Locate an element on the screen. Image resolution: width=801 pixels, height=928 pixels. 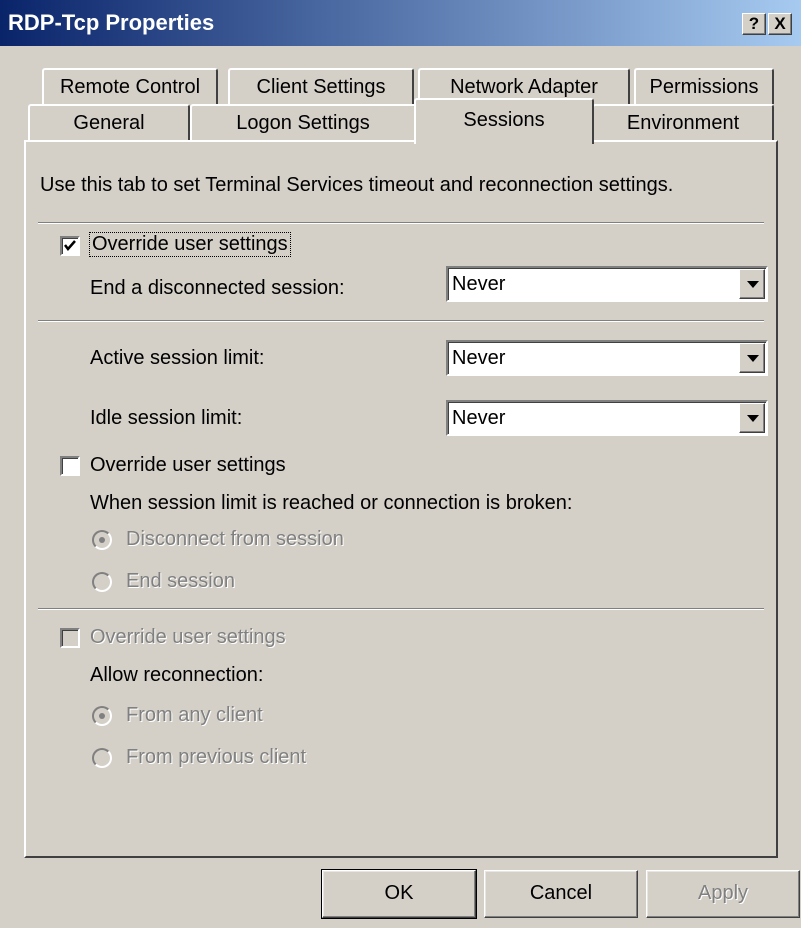
end-session-radio is located at coordinates (102, 582).